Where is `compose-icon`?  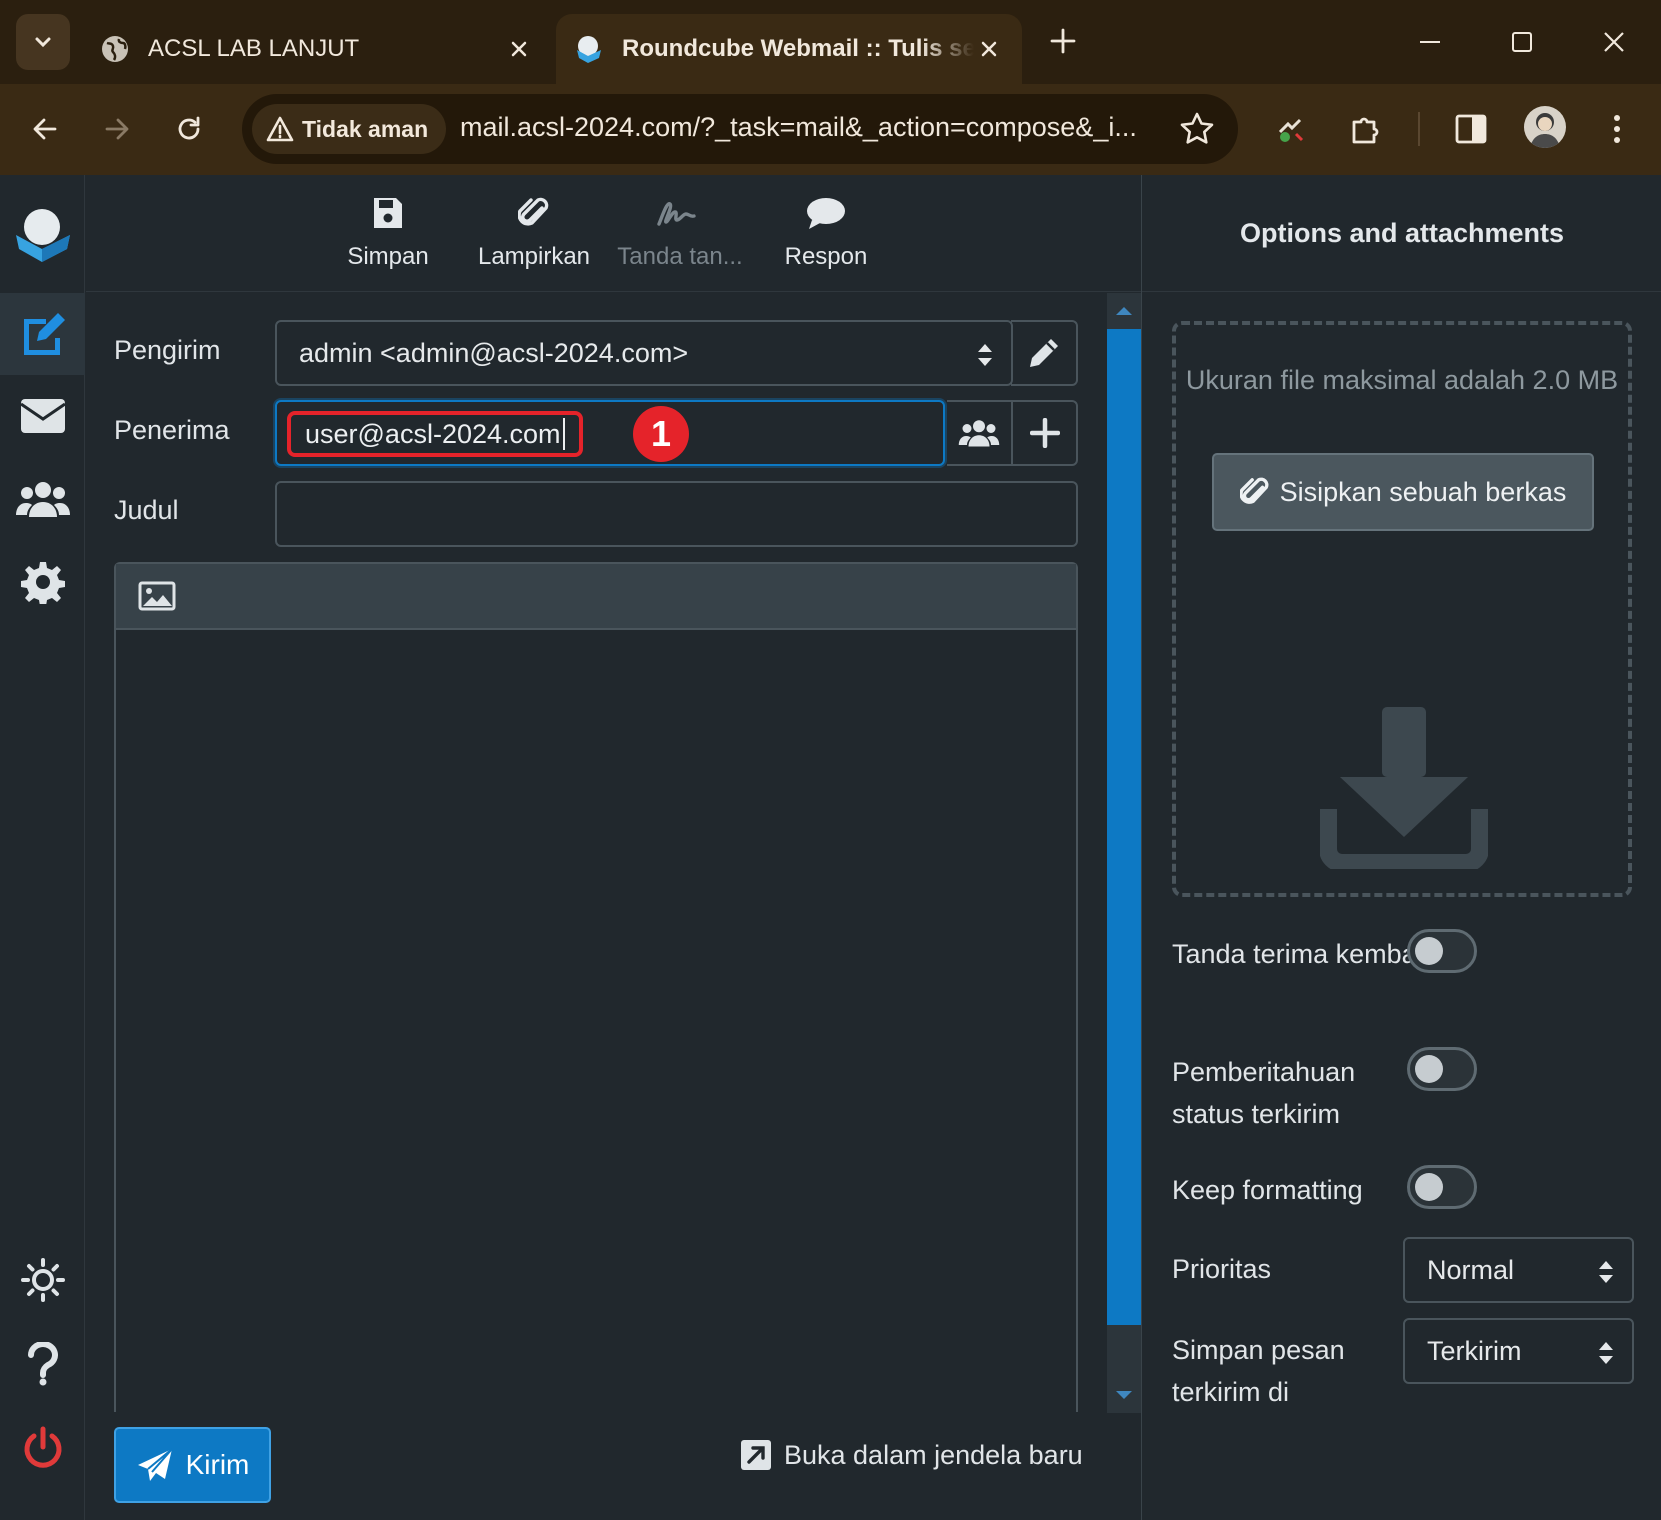 compose-icon is located at coordinates (44, 334).